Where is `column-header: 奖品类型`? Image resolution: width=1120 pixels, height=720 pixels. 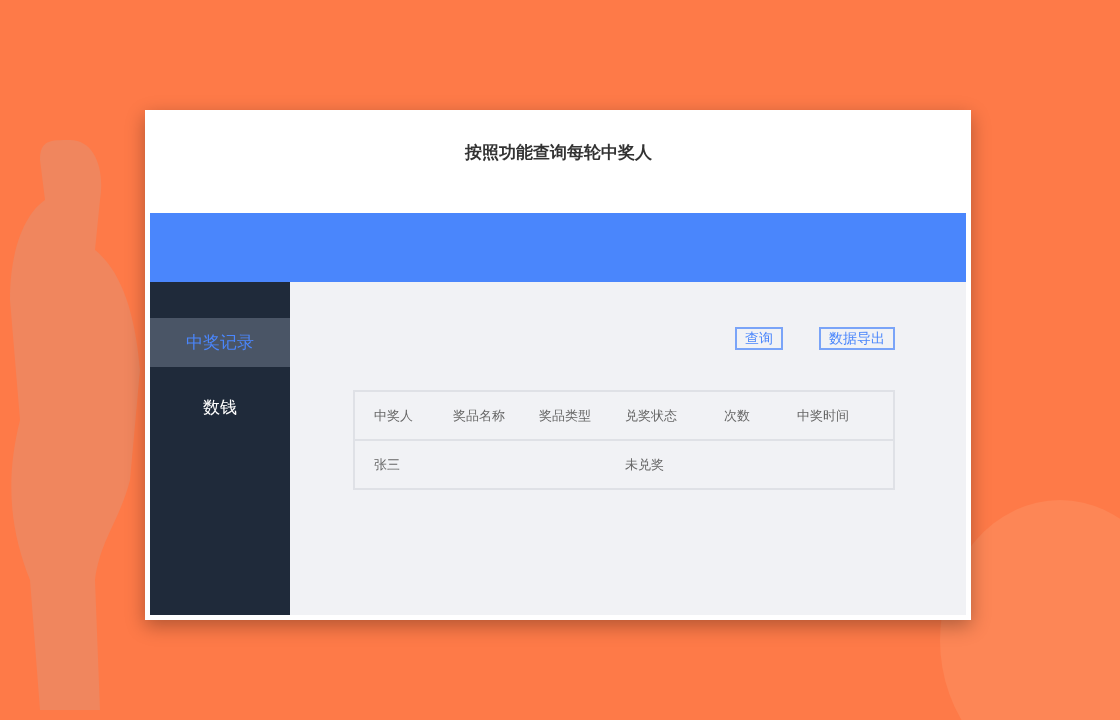 column-header: 奖品类型 is located at coordinates (565, 415).